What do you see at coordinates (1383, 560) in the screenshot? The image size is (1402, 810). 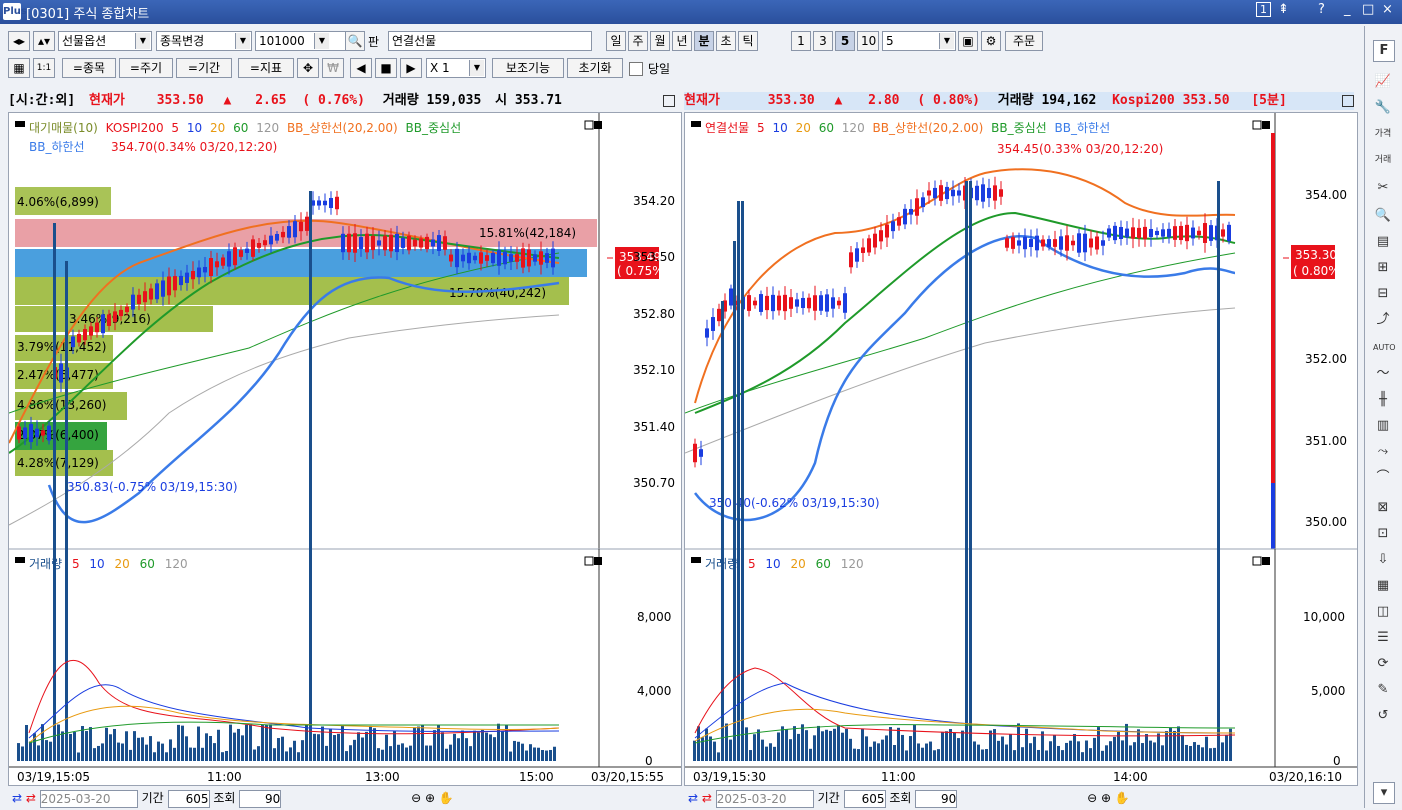 I see `download-icon: ⇩` at bounding box center [1383, 560].